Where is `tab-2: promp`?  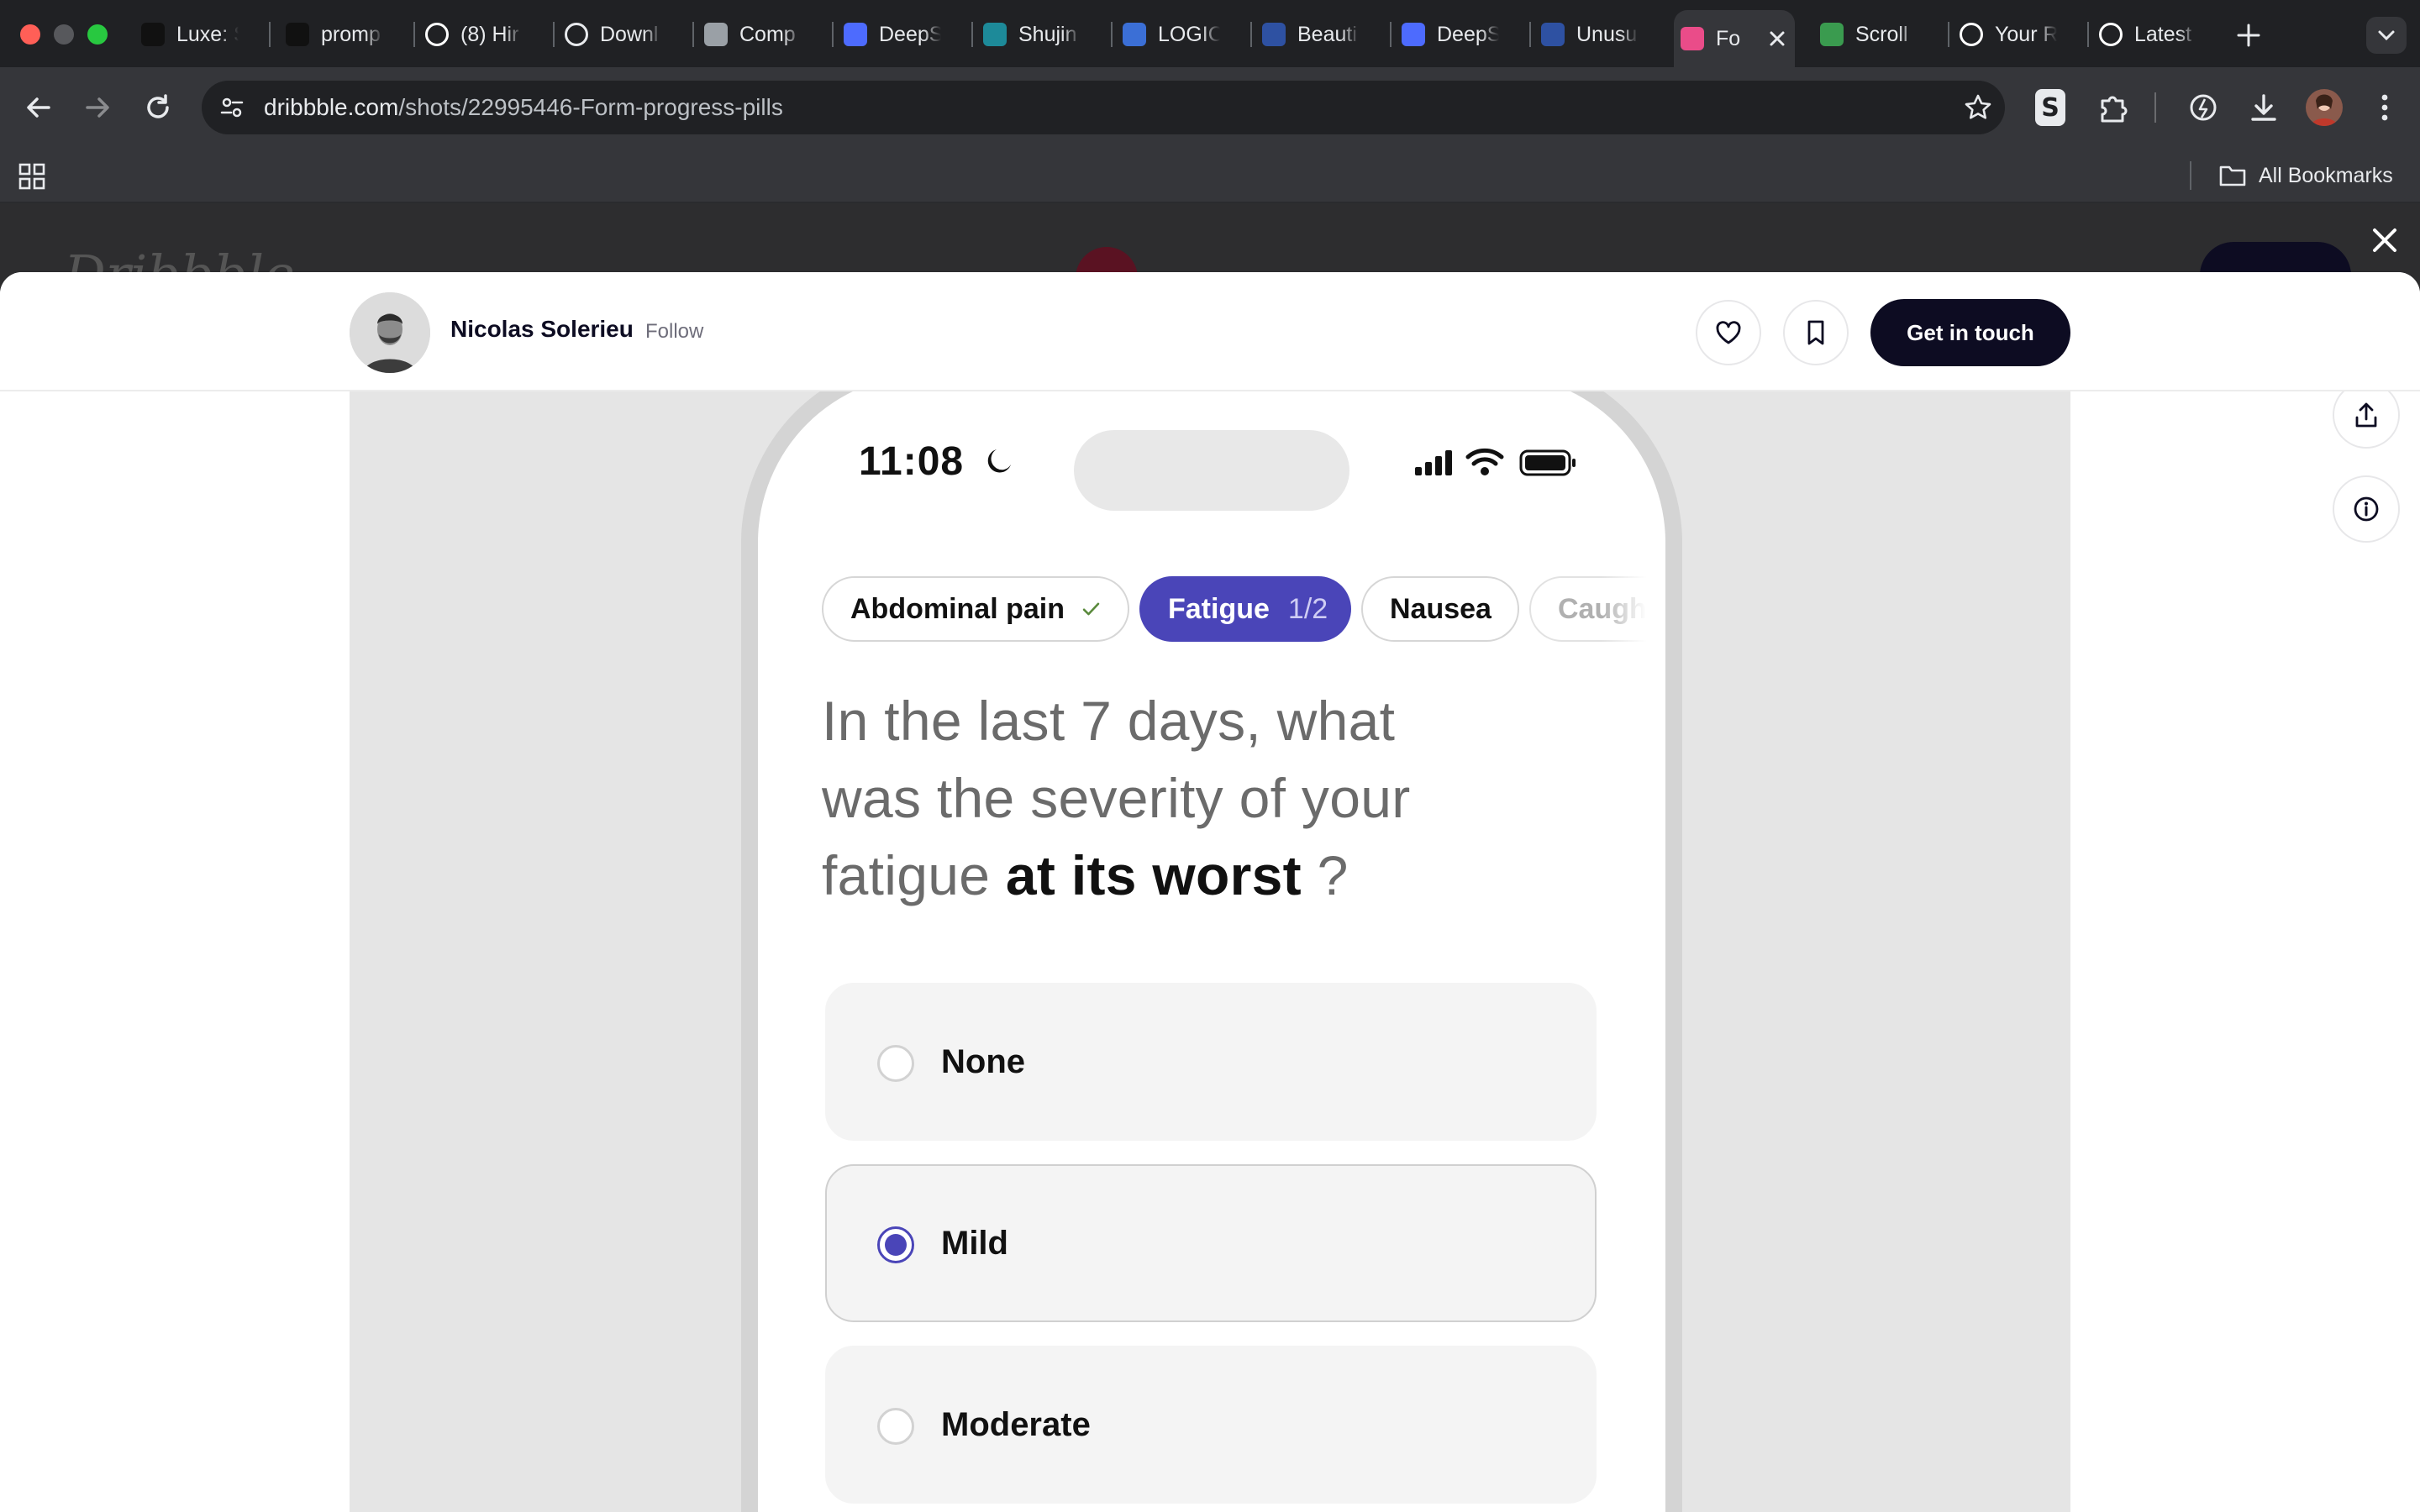
tab-2: promp is located at coordinates (342, 34).